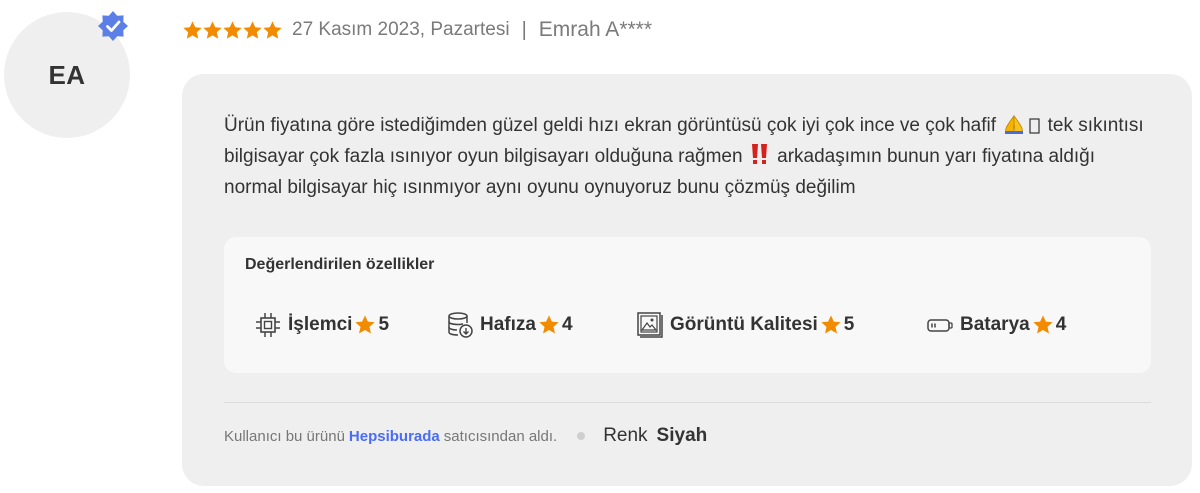 The height and width of the screenshot is (493, 1200). What do you see at coordinates (1034, 126) in the screenshot?
I see `unknown-glyph-icon` at bounding box center [1034, 126].